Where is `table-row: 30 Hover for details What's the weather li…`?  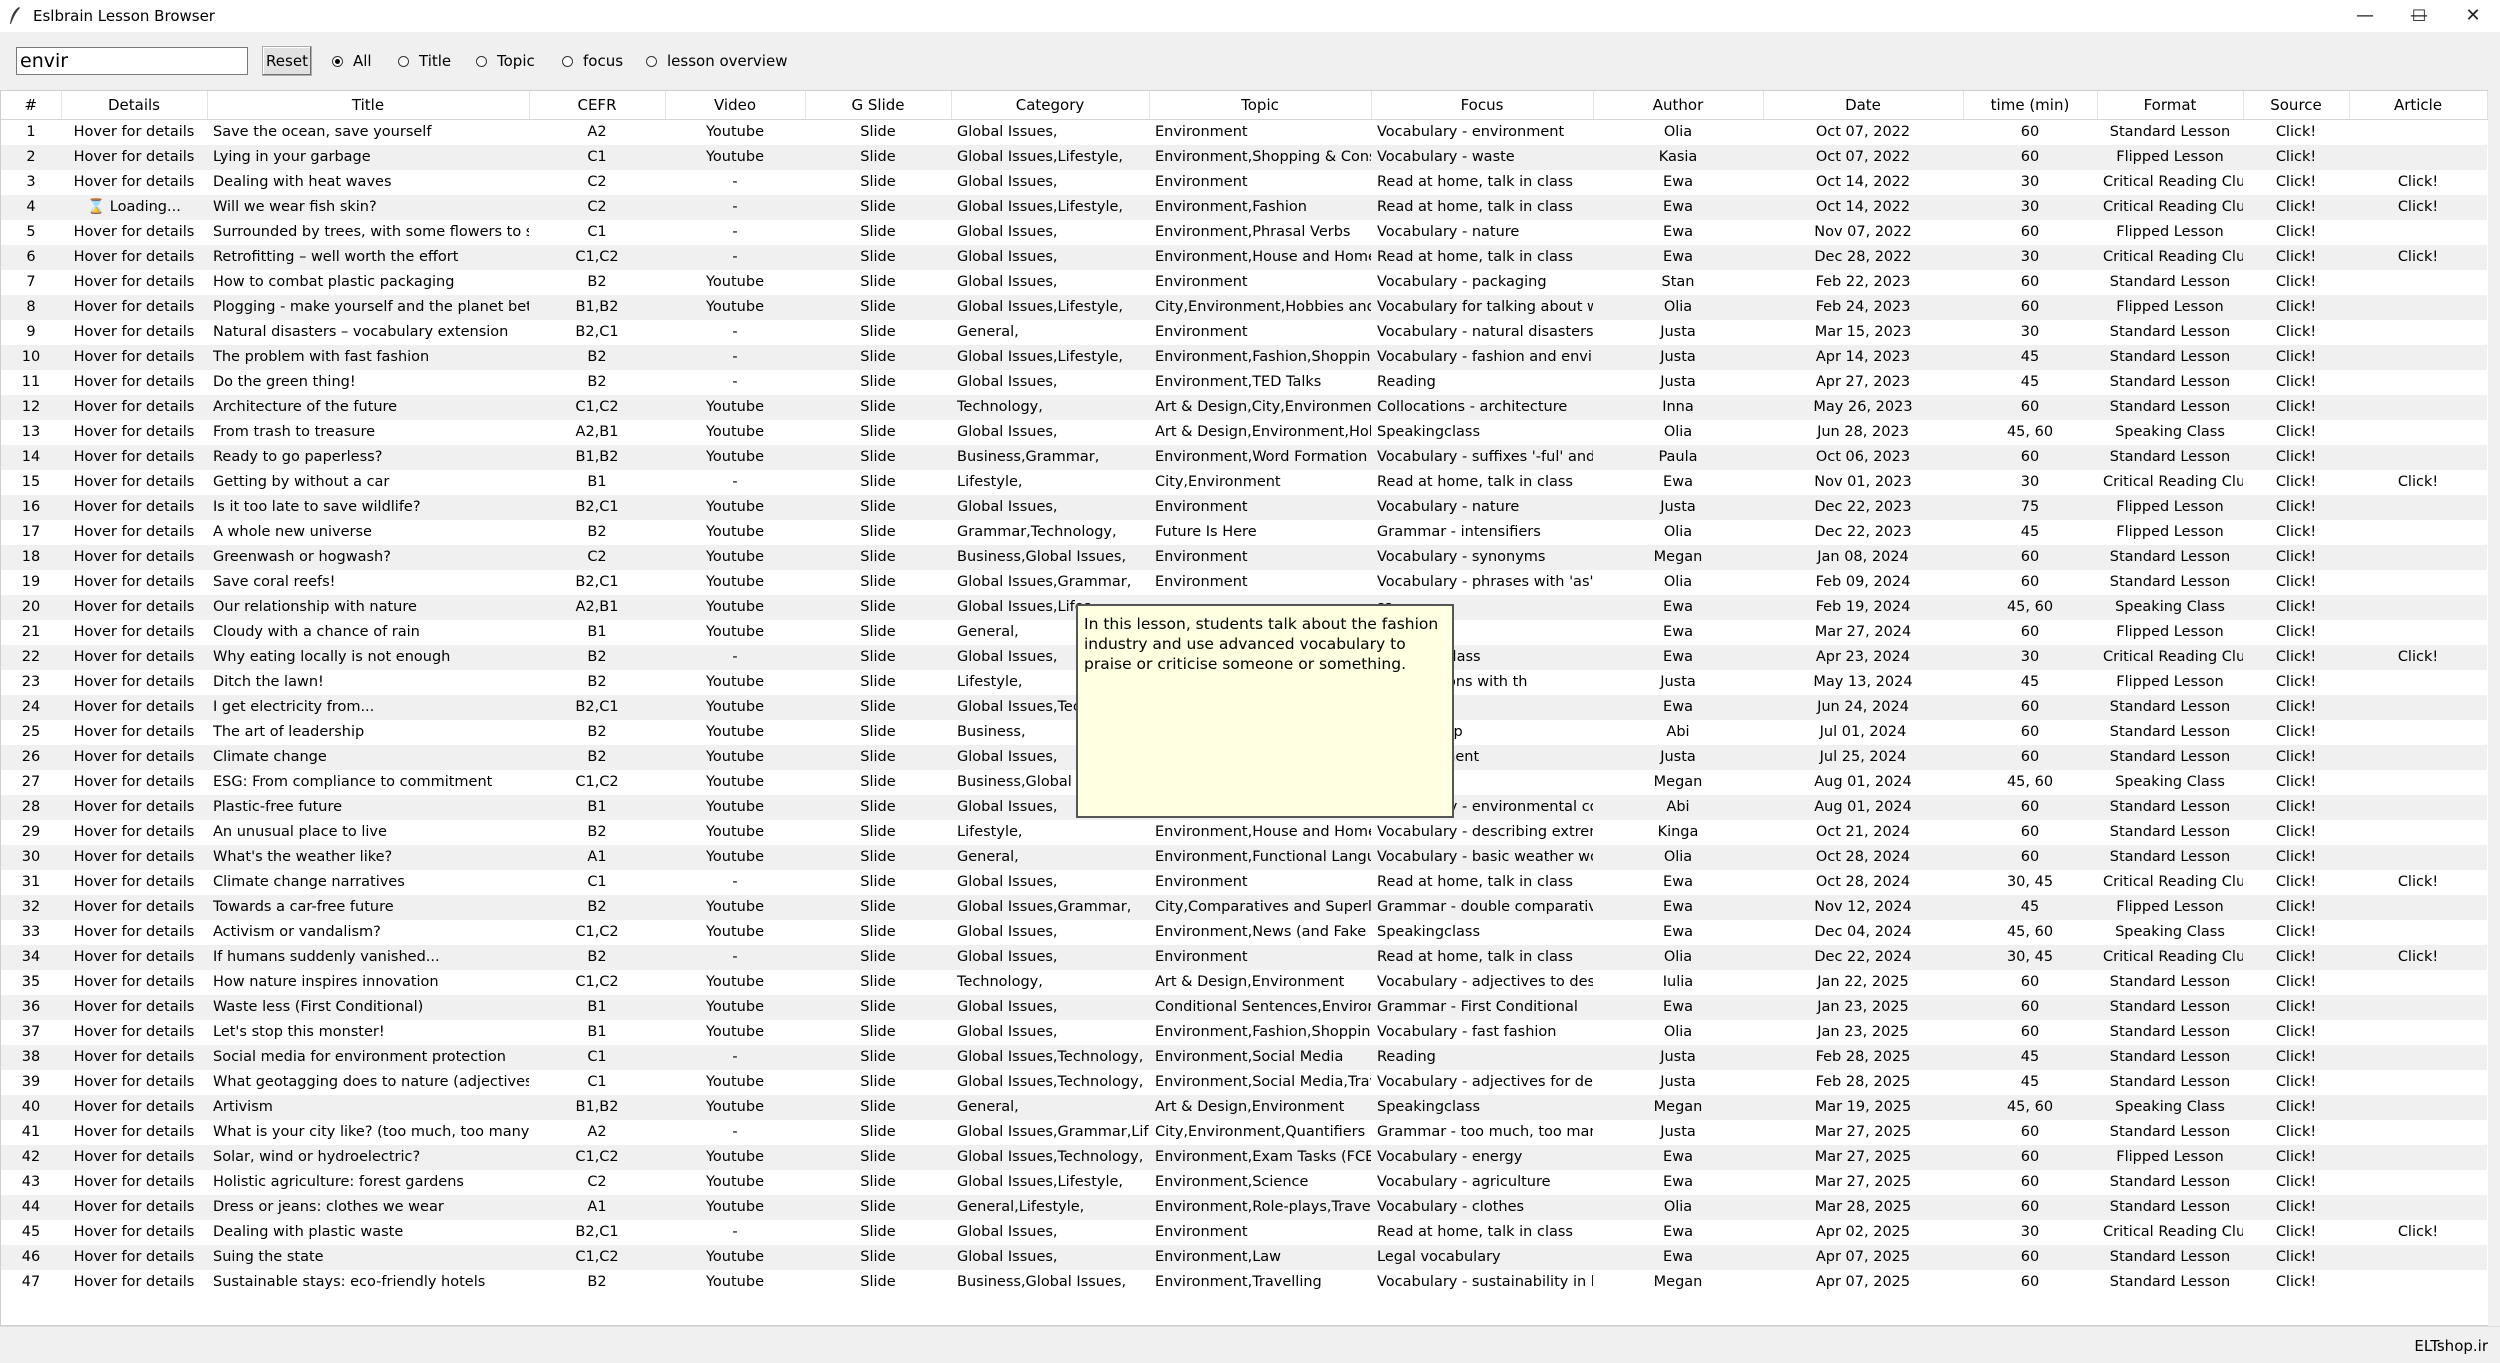 table-row: 30 Hover for details What's the weather li… is located at coordinates (1244, 857).